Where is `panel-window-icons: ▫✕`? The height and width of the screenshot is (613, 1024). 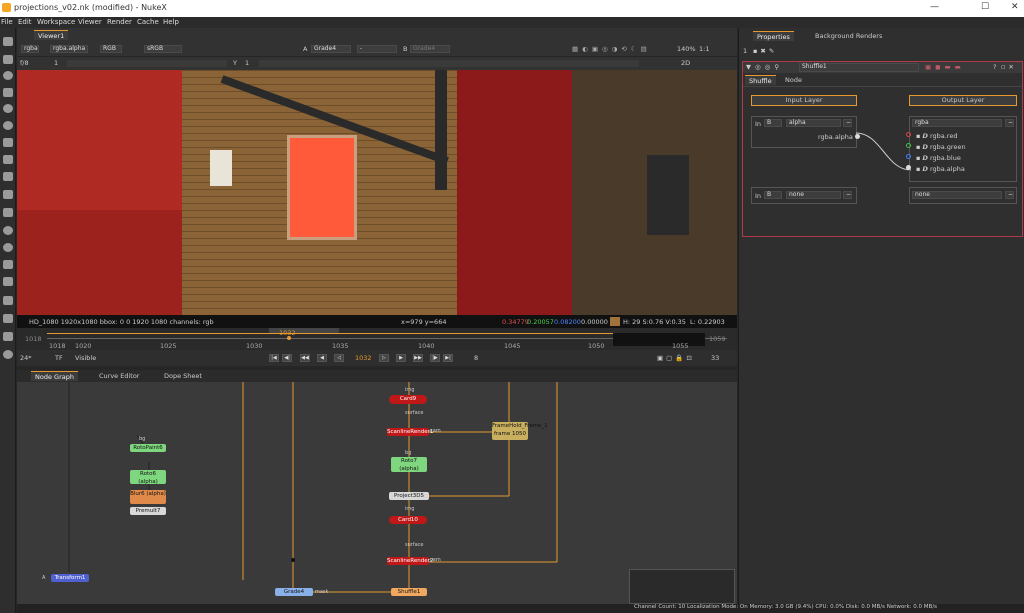 panel-window-icons: ▫✕ is located at coordinates (1009, 67).